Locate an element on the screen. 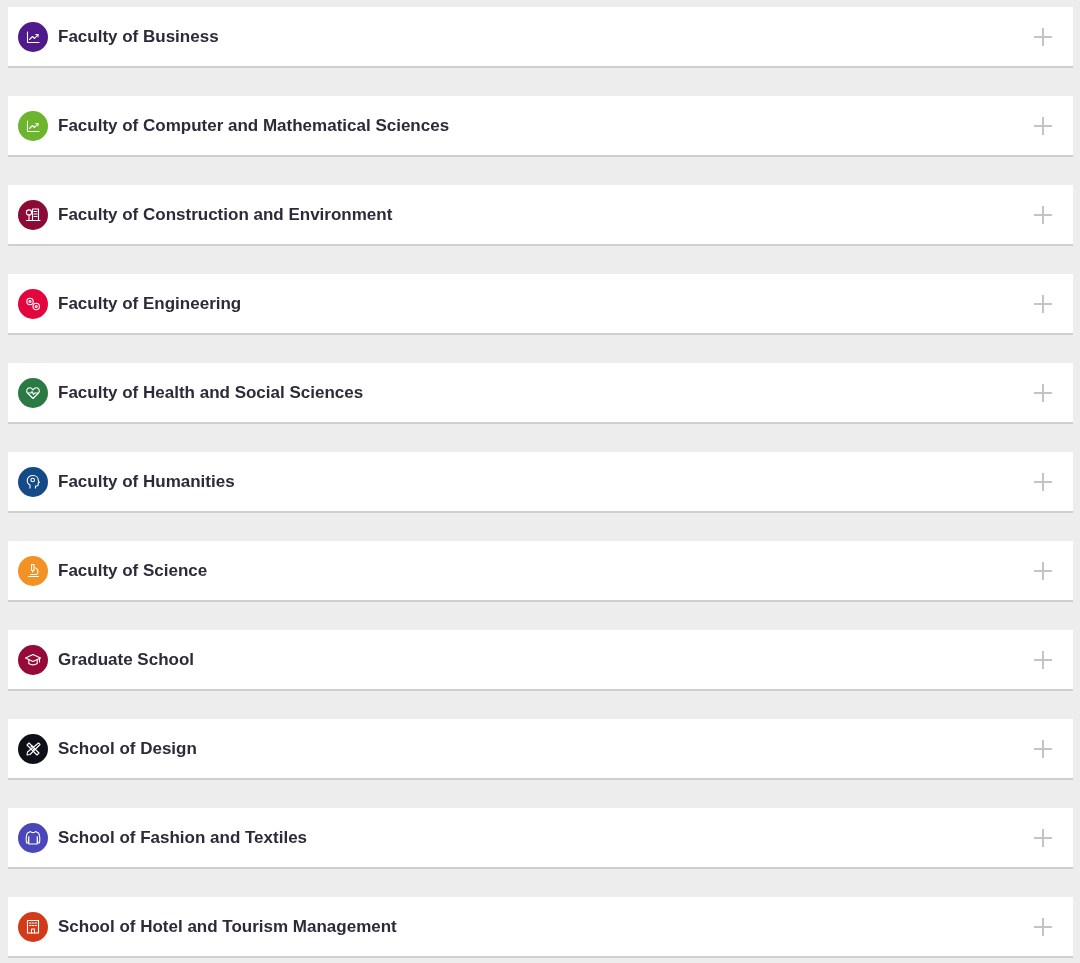 Image resolution: width=1080 pixels, height=963 pixels. faculty-title: Faculty of Business is located at coordinates (138, 36).